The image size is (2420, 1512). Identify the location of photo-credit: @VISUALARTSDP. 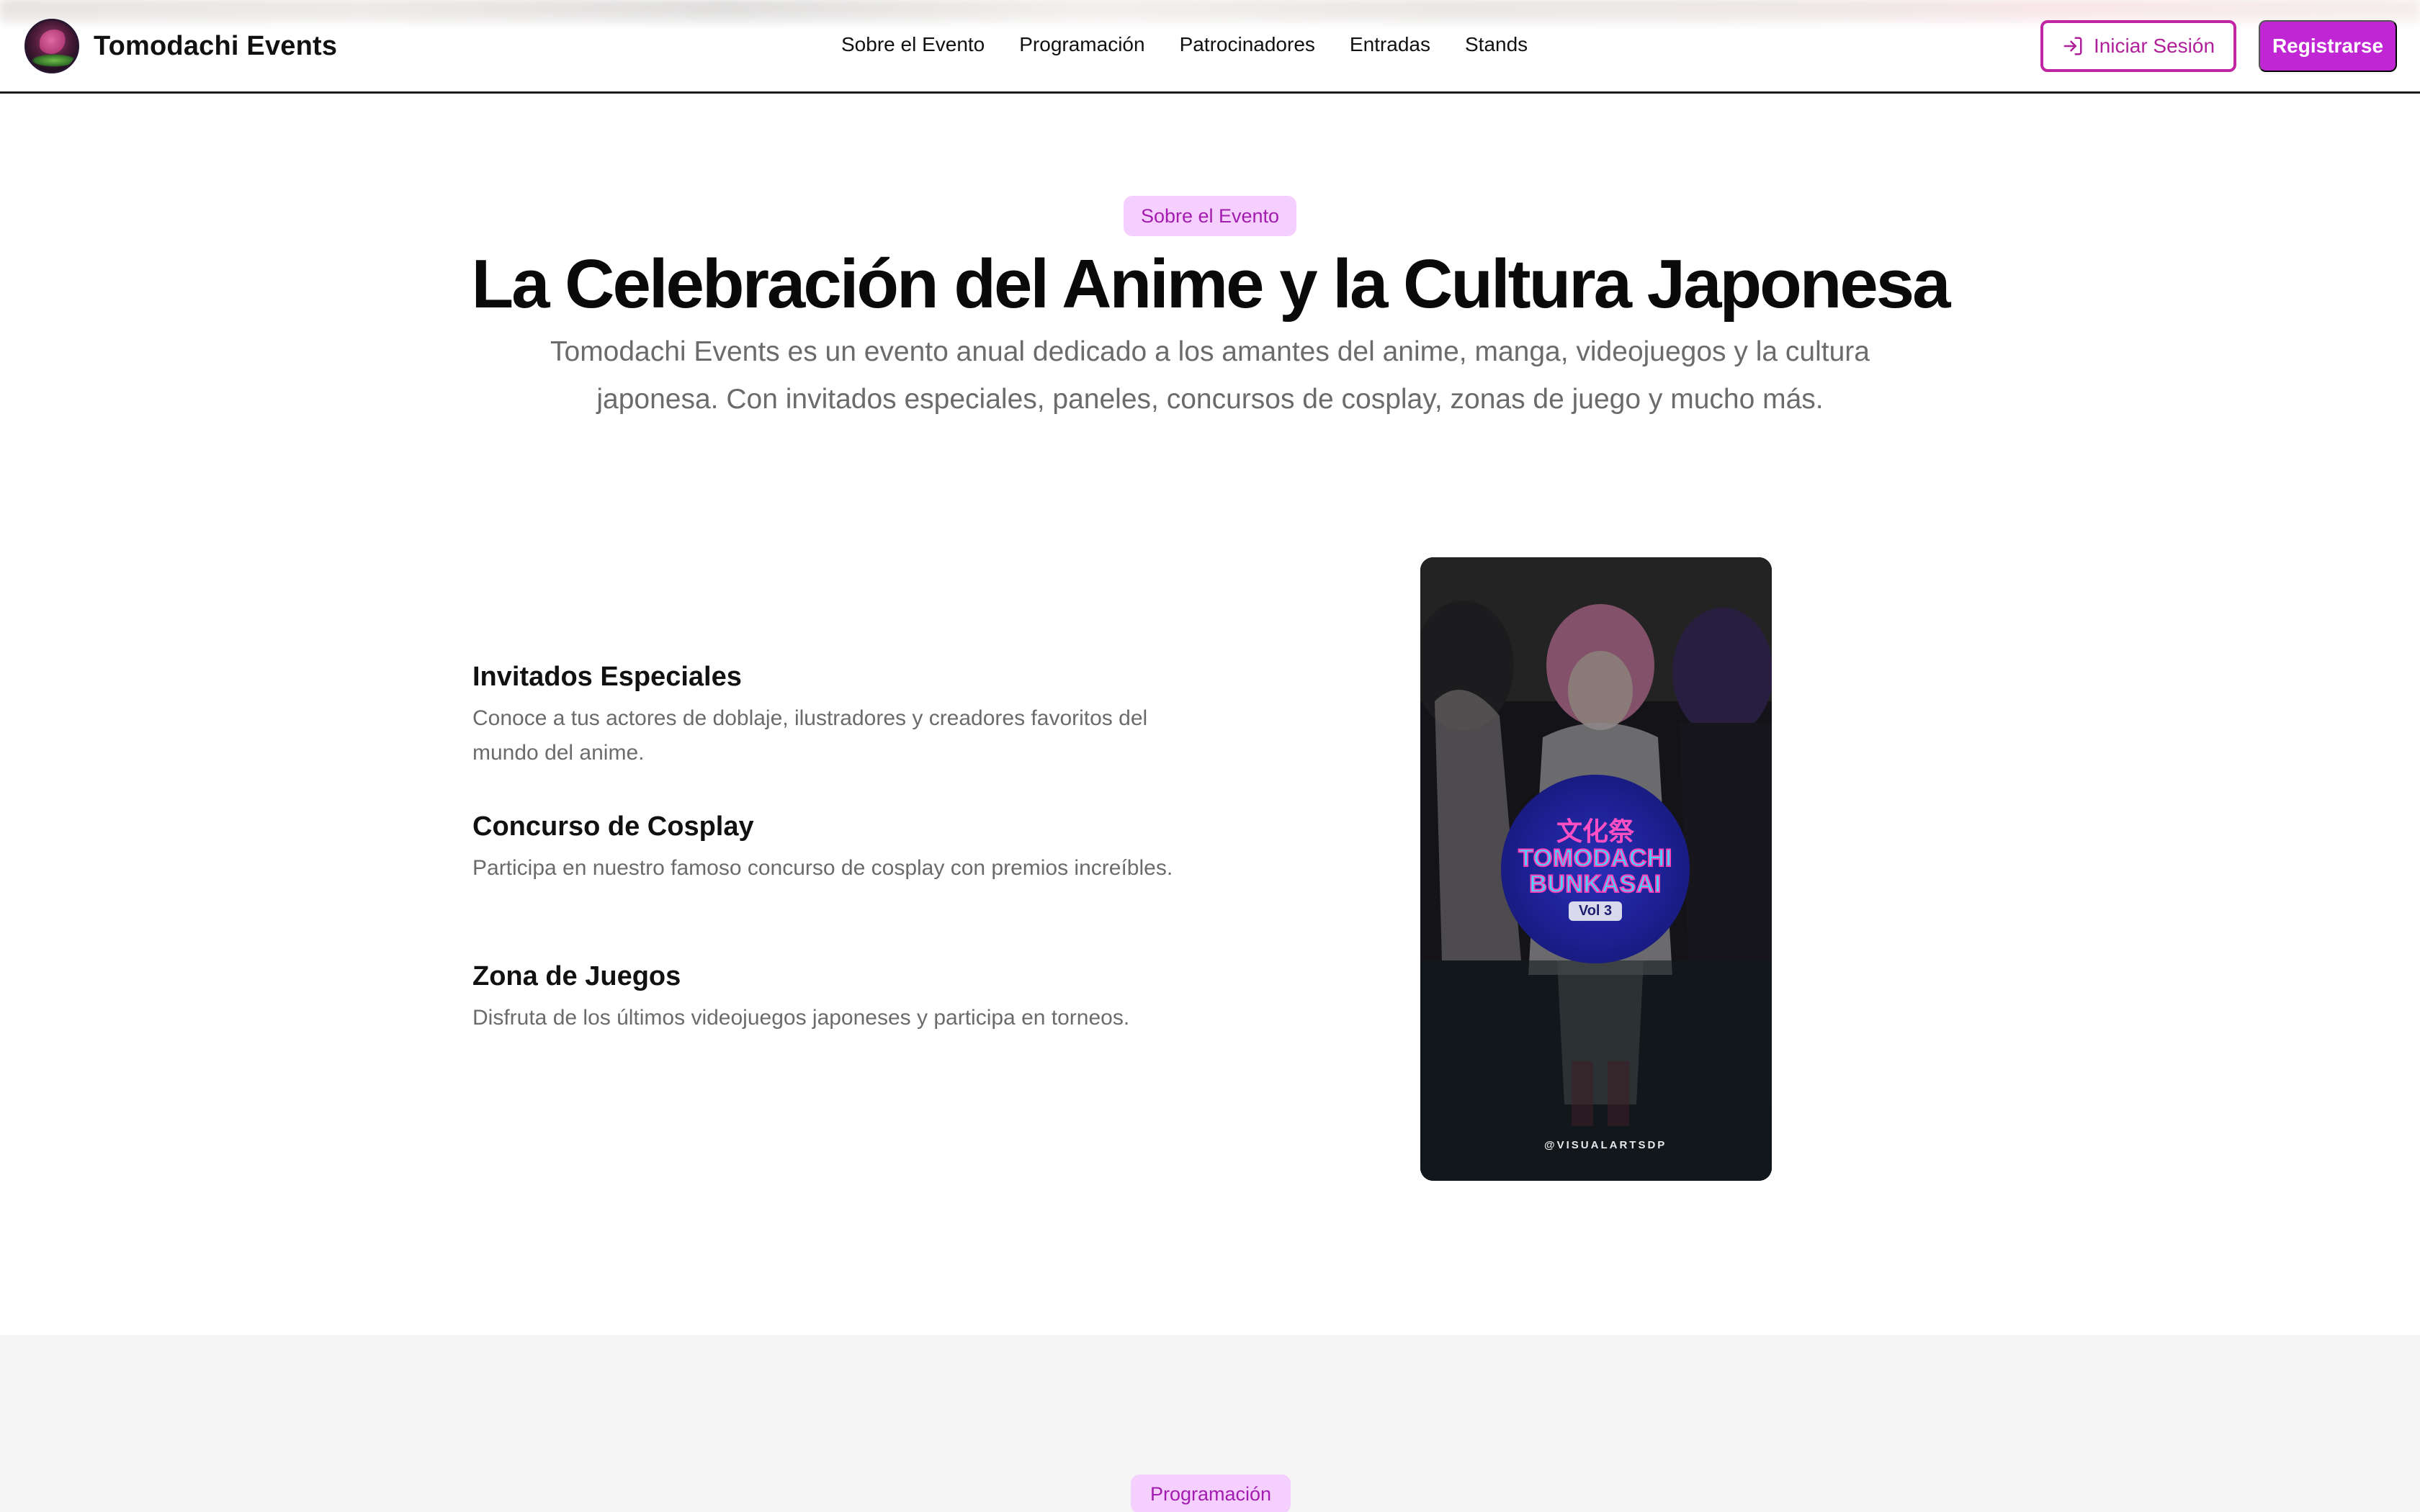
(1605, 1145).